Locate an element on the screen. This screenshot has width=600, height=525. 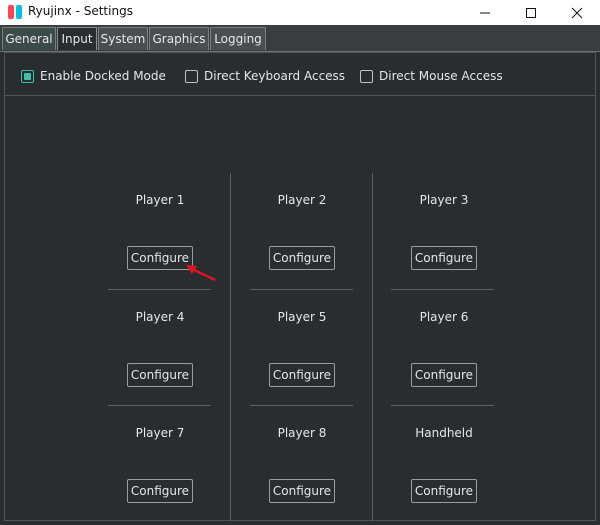
handheld-configure-button: Configure is located at coordinates (444, 491).